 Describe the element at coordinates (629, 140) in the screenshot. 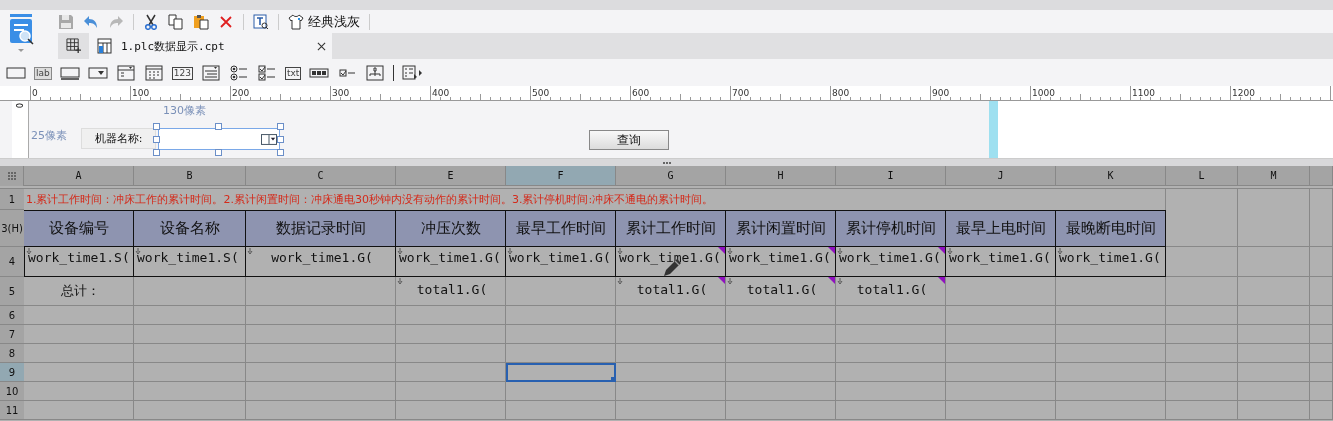

I see `query-button: 查询` at that location.